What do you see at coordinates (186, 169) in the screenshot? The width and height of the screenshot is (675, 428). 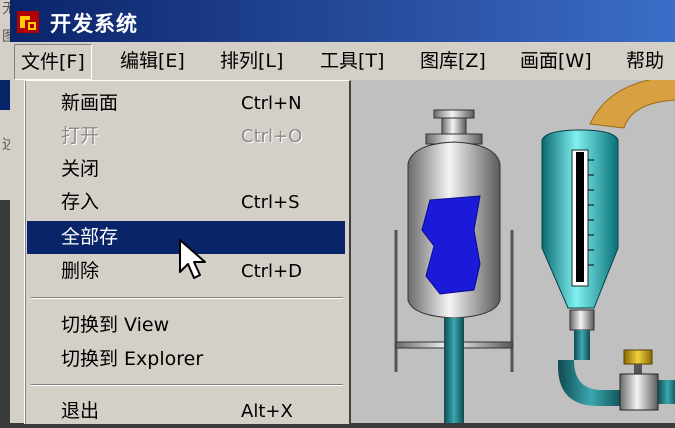 I see `menu-item-close: 关闭` at bounding box center [186, 169].